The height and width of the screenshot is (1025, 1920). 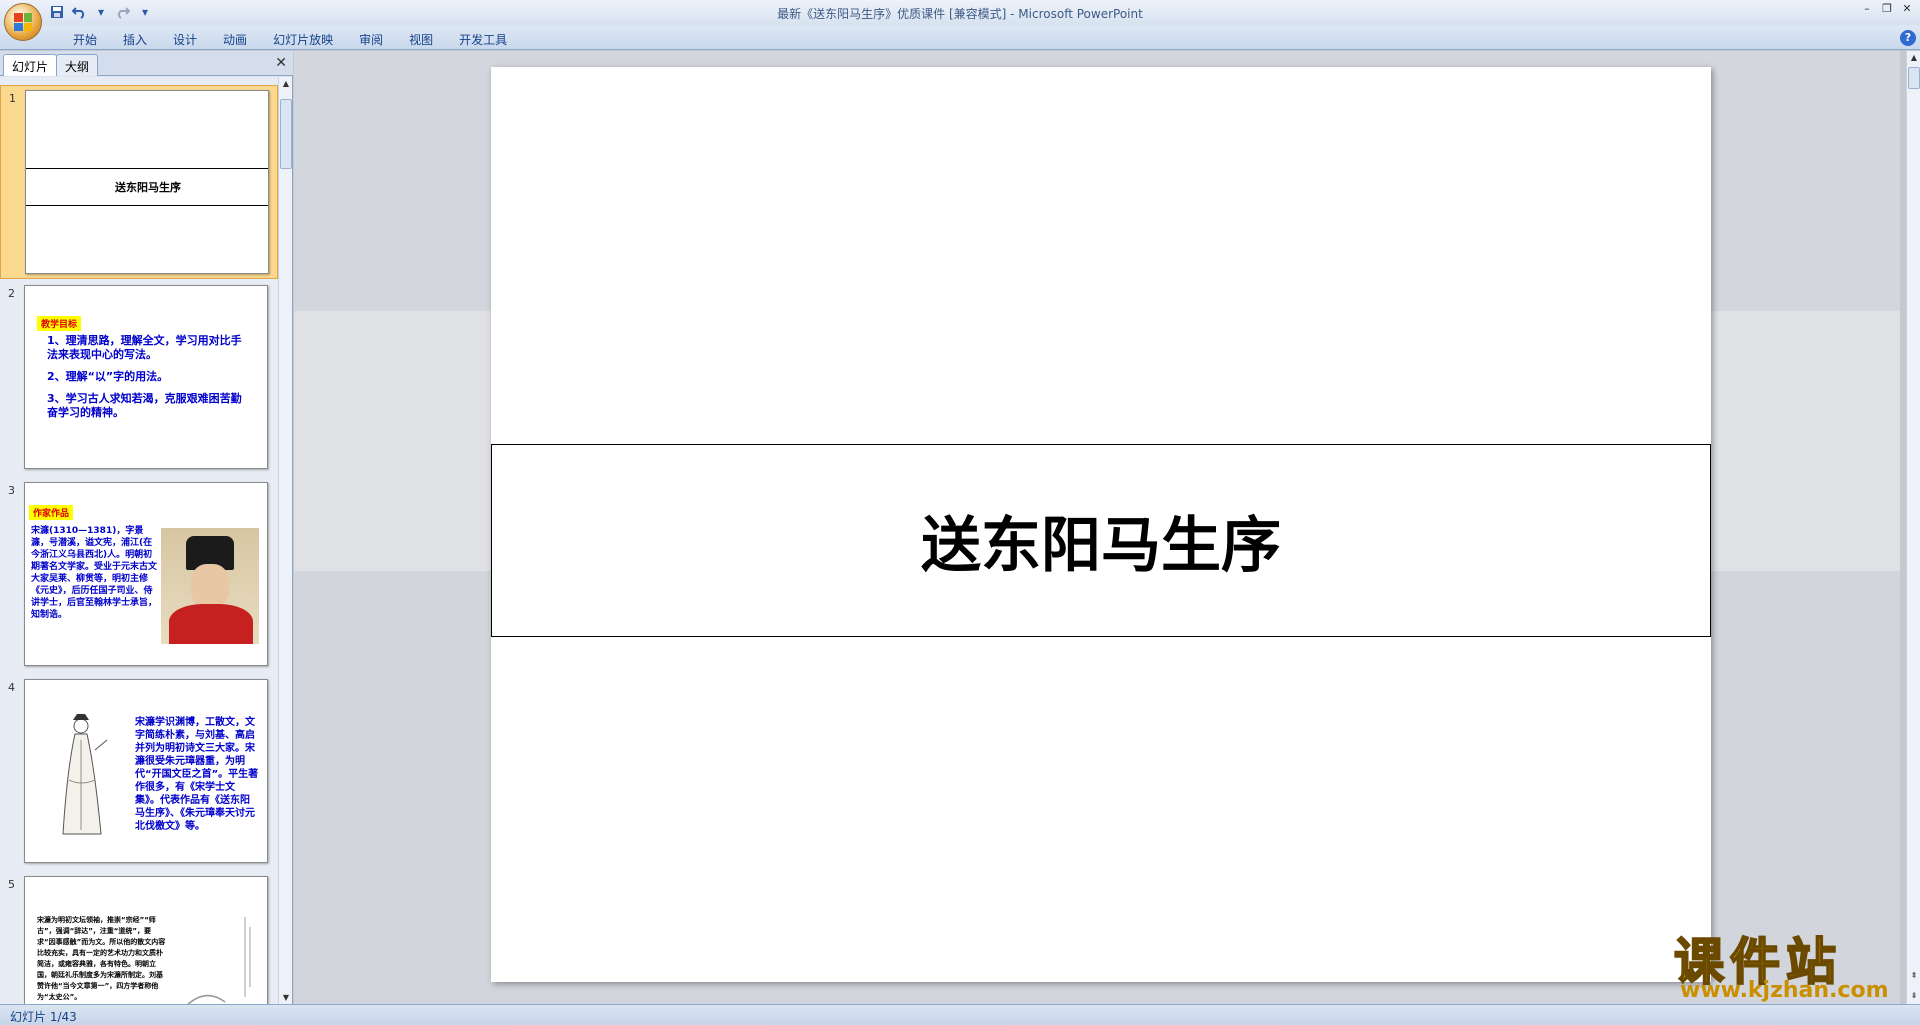 I want to click on thumbnail-number: 4, so click(x=11, y=687).